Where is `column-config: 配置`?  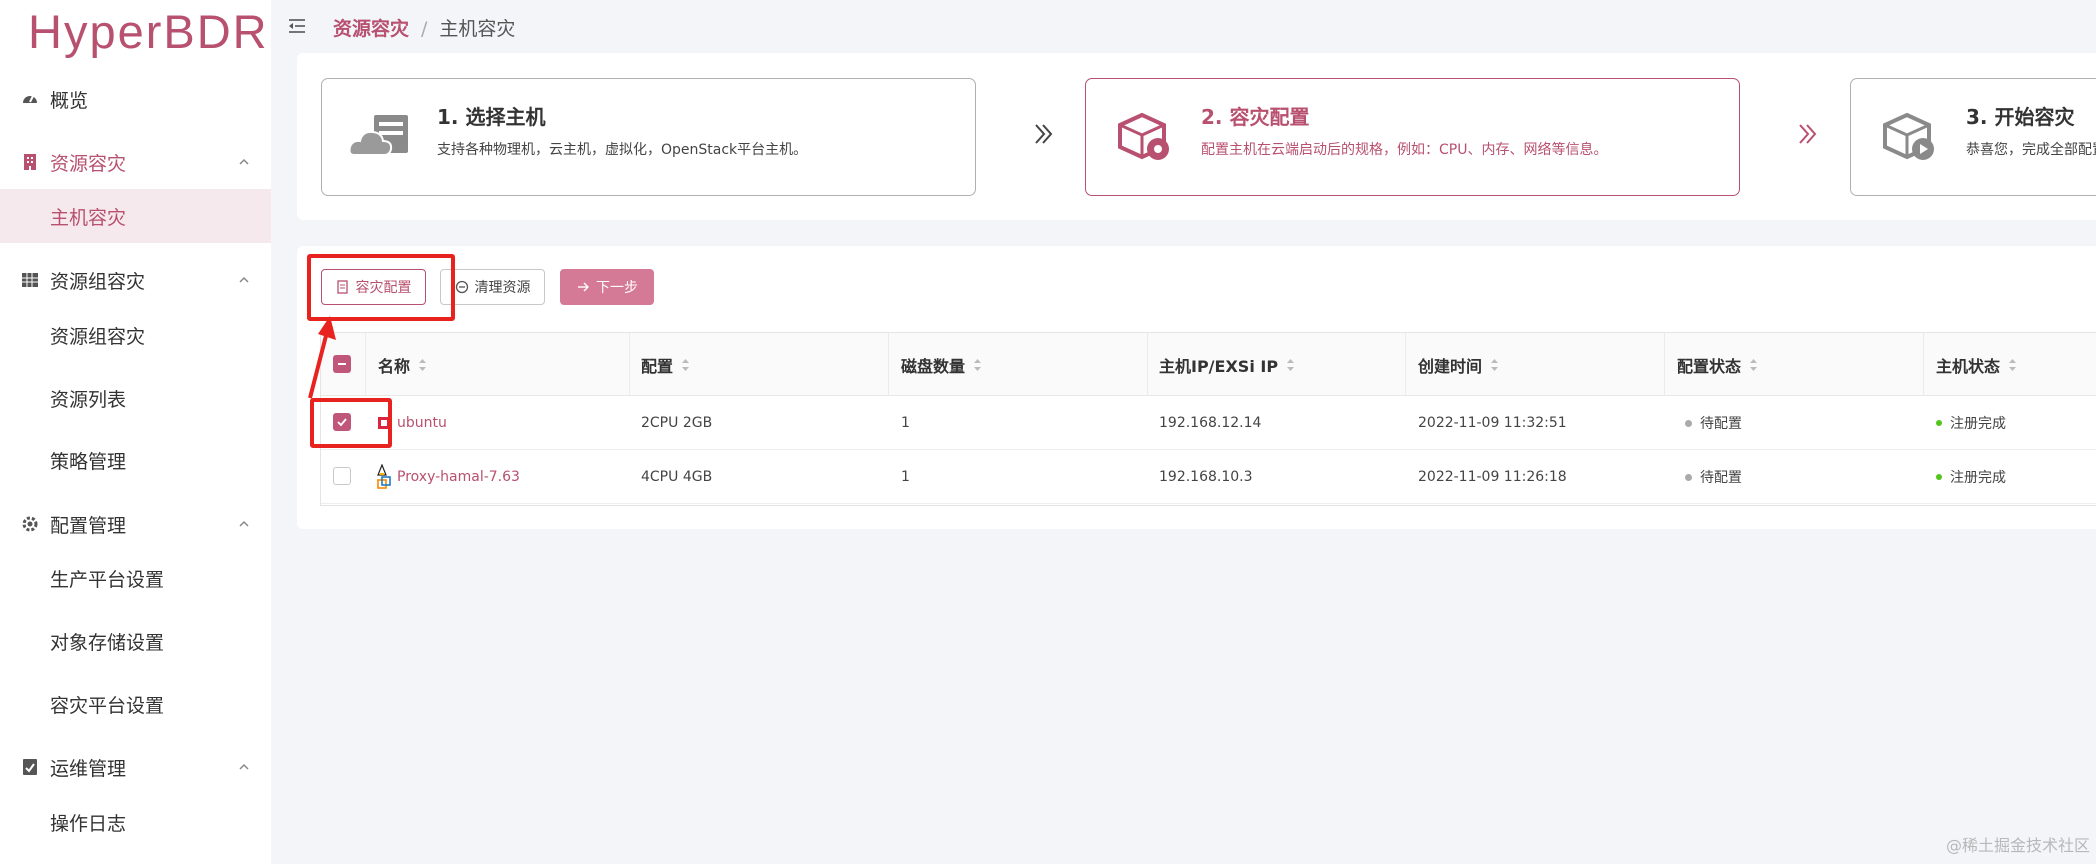
column-config: 配置 is located at coordinates (665, 364).